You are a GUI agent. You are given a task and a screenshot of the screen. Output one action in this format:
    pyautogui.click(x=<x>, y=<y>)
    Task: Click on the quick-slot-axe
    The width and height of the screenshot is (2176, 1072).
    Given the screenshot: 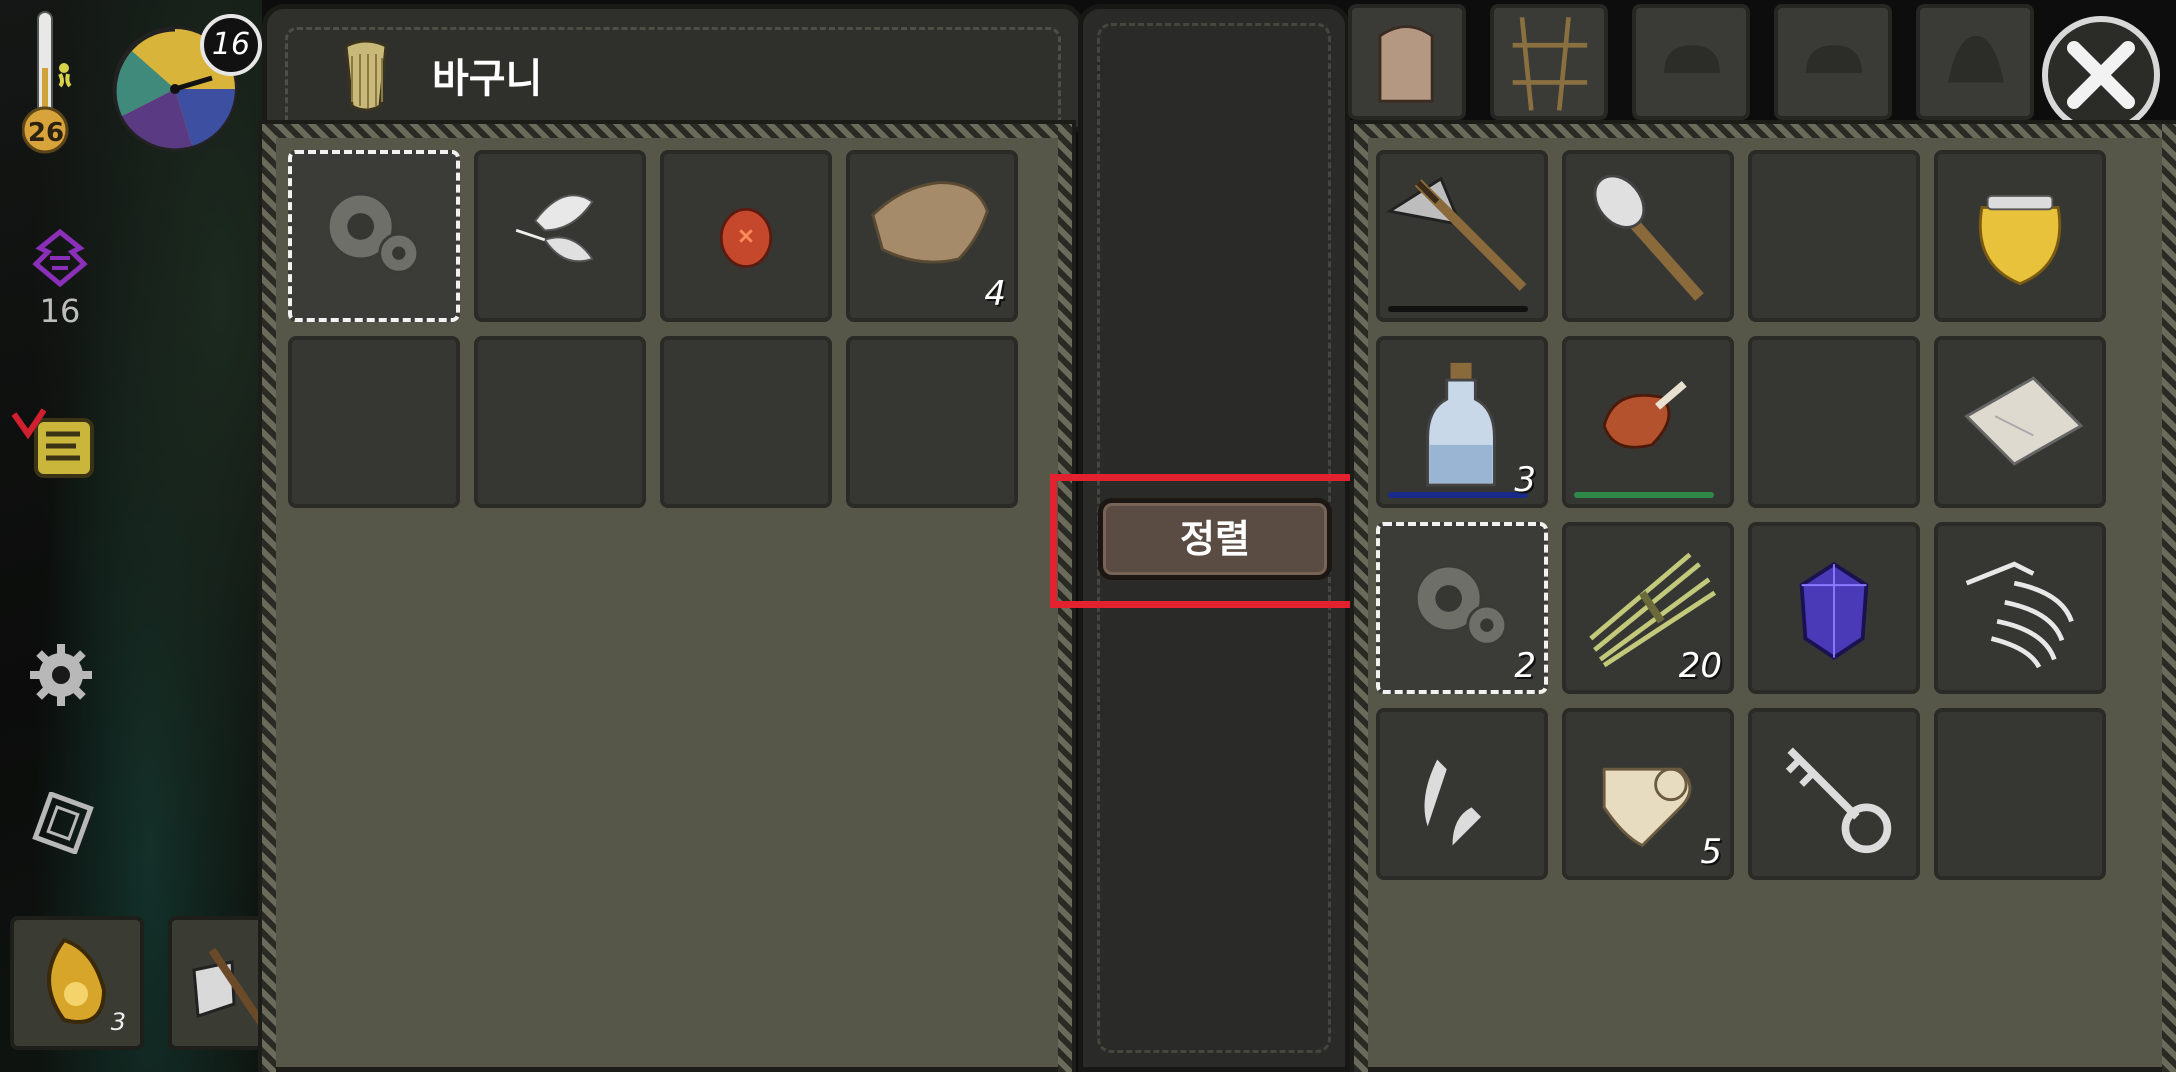 What is the action you would take?
    pyautogui.click(x=219, y=983)
    